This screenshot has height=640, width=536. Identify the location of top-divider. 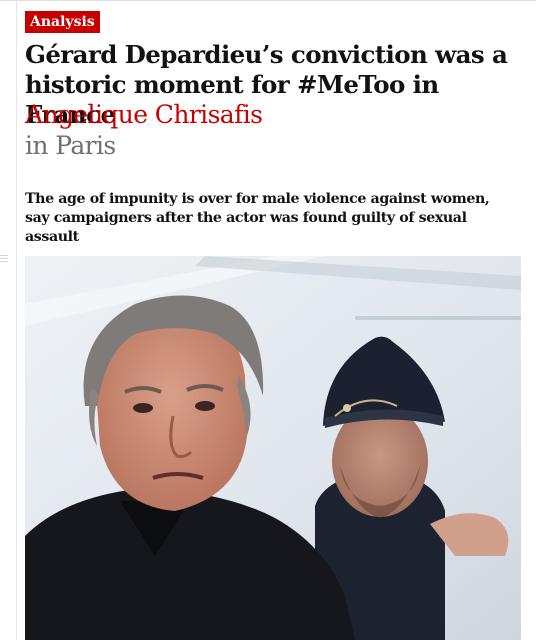
(268, 0).